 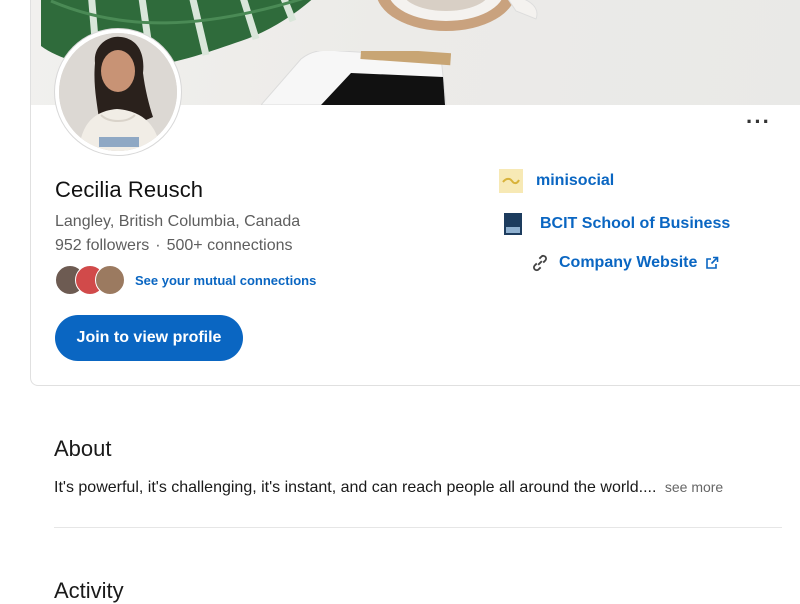 What do you see at coordinates (457, 15) in the screenshot?
I see `banner-coffee-cup-image` at bounding box center [457, 15].